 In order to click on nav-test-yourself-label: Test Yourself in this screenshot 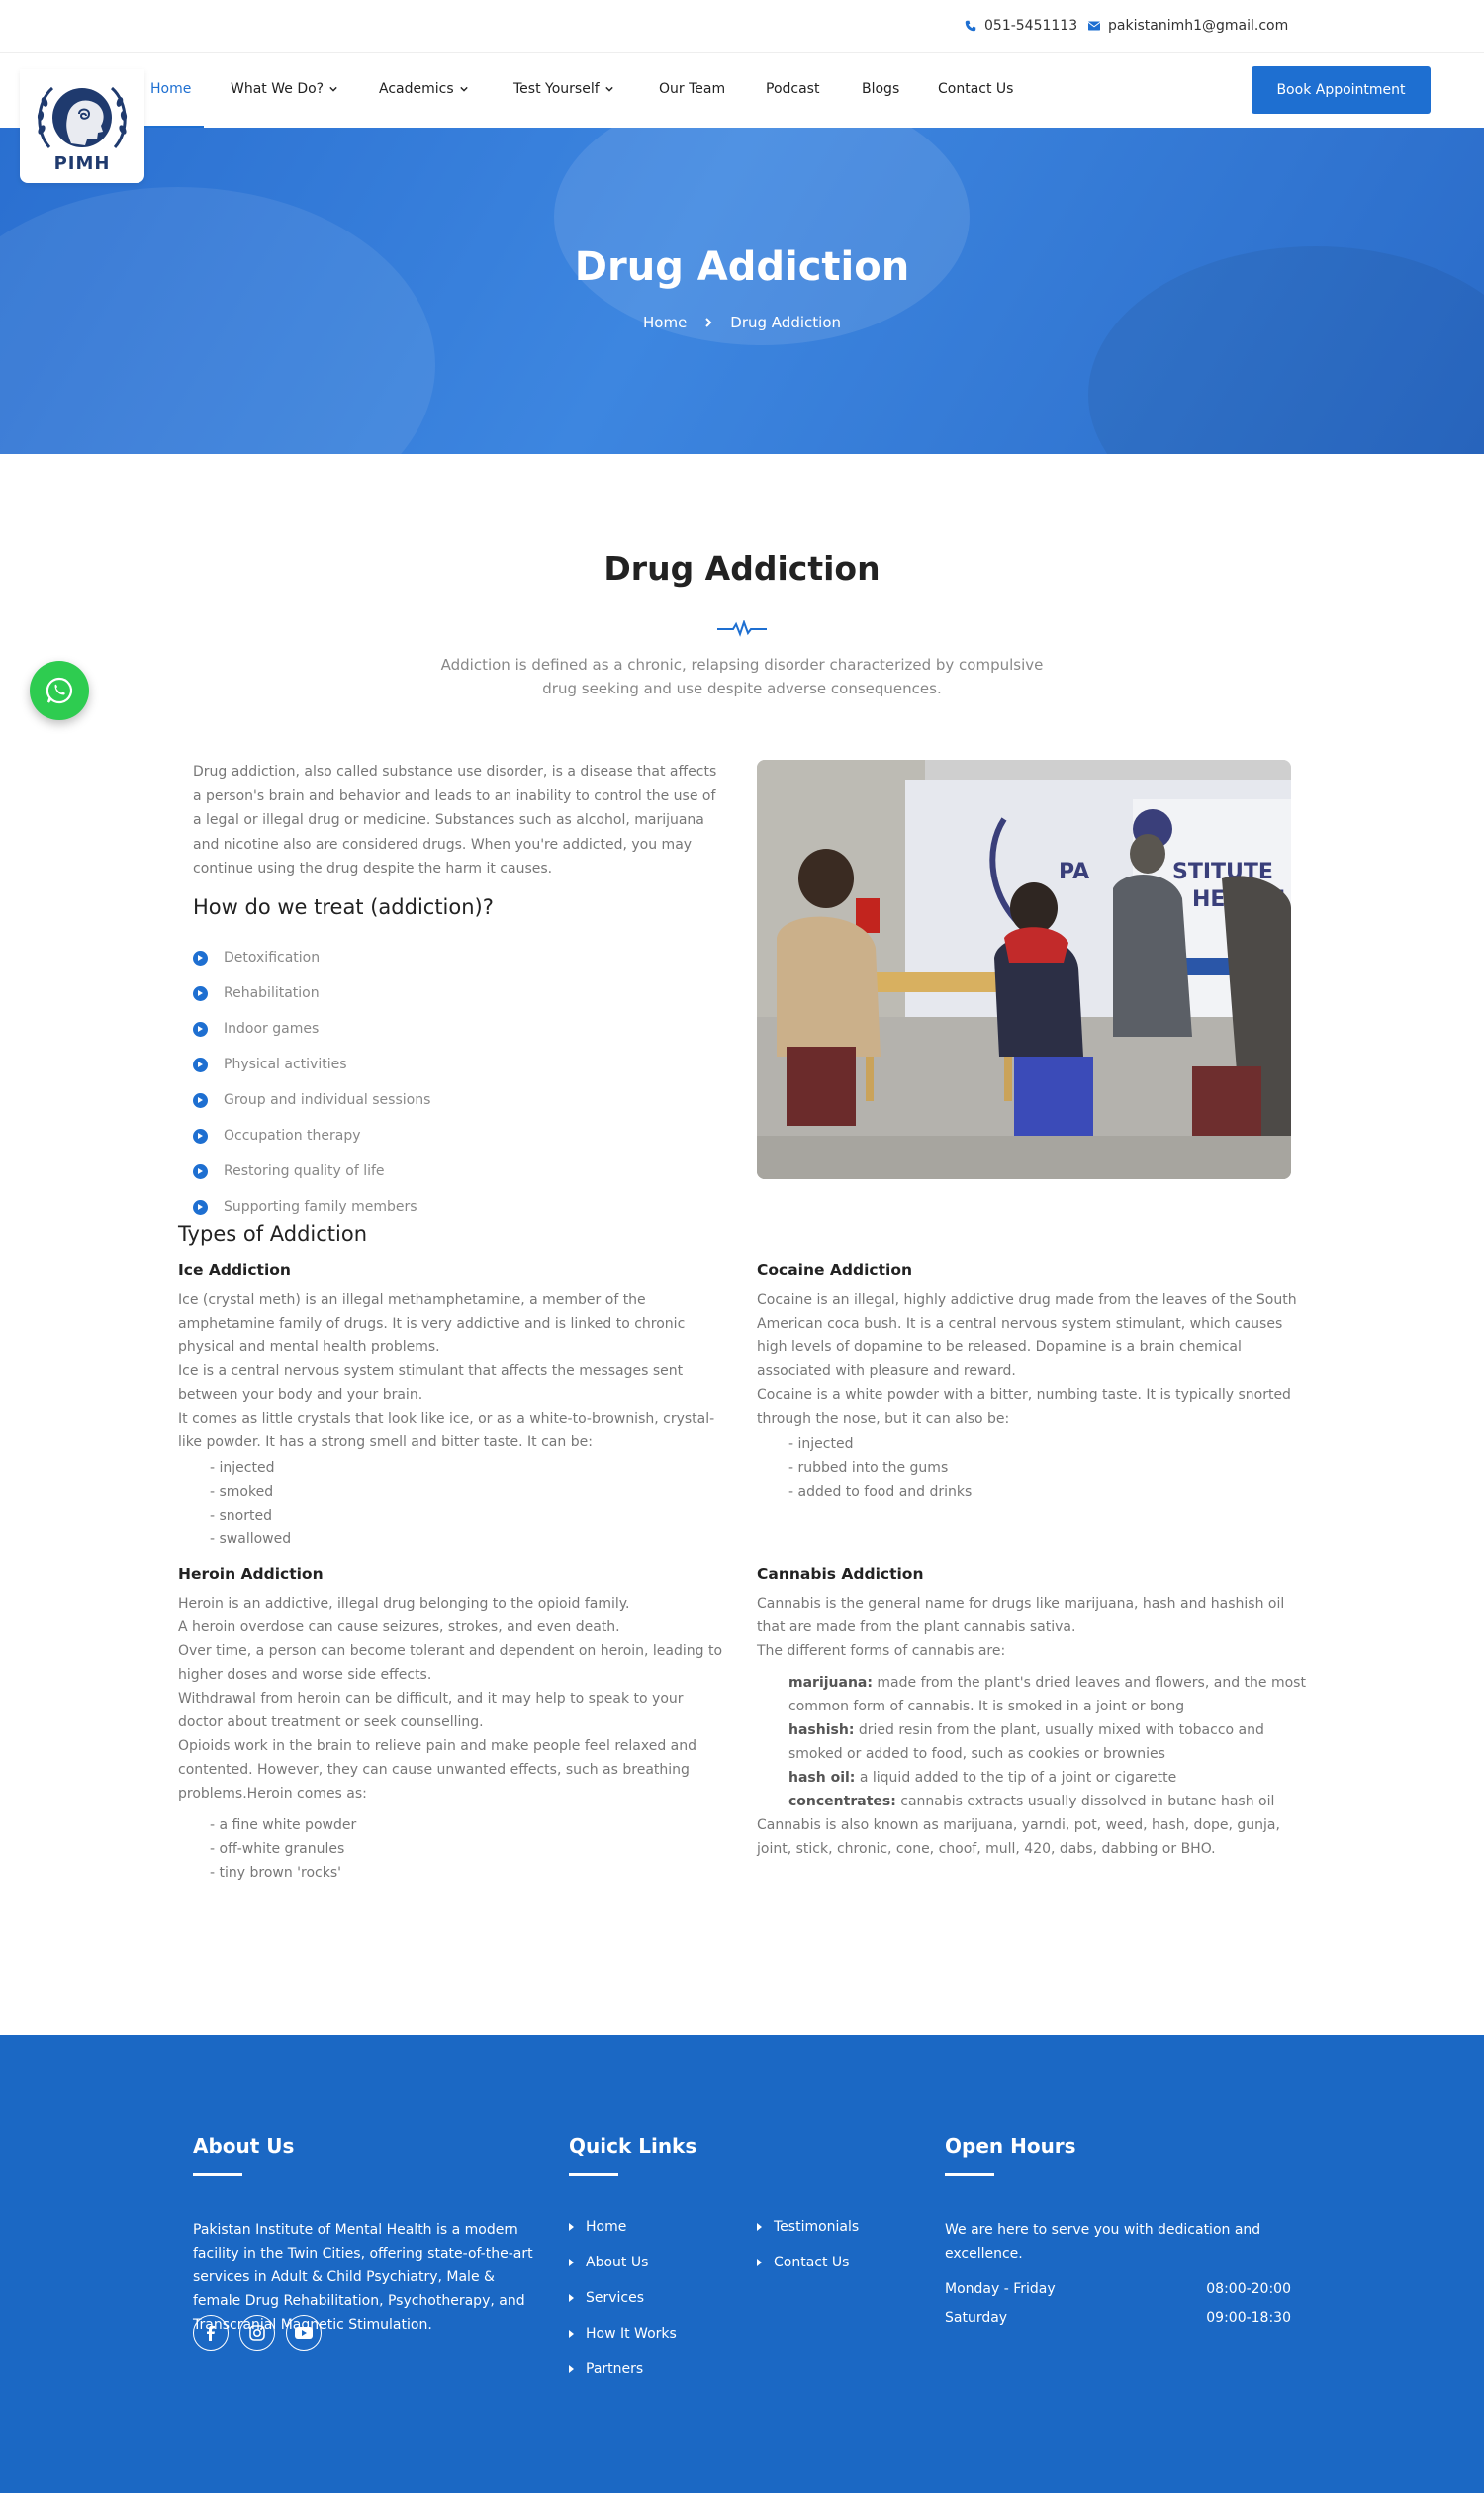, I will do `click(556, 89)`.